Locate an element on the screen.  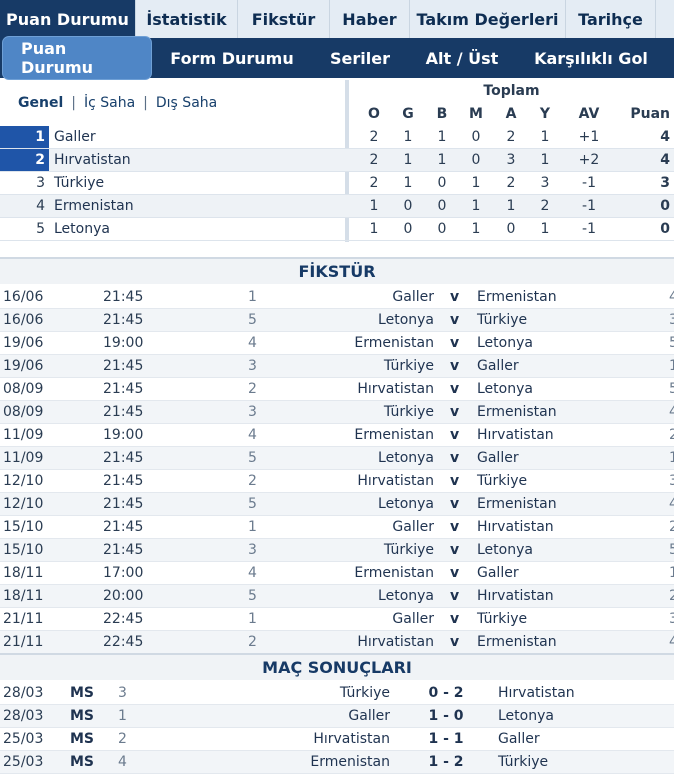
result-away-team: Letonya is located at coordinates (526, 716).